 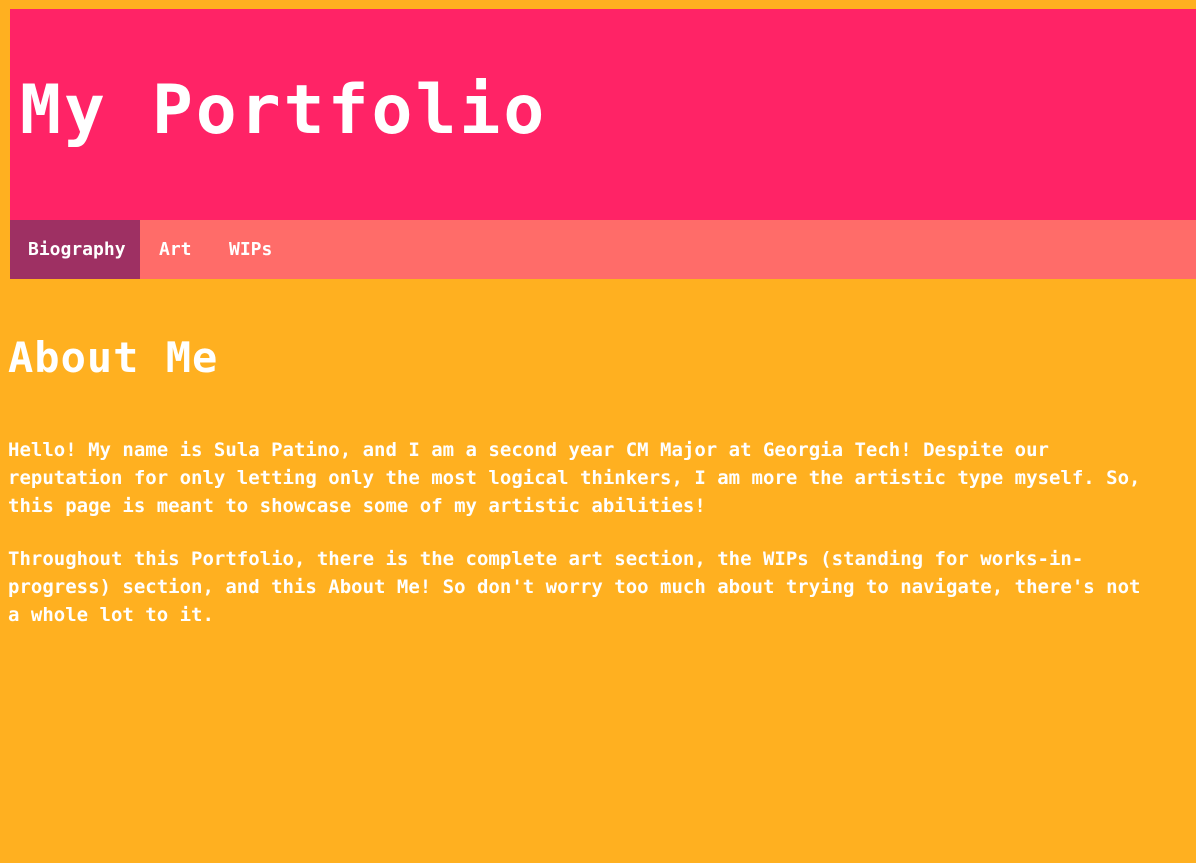 I want to click on nav-item-art: Art, so click(x=174, y=249).